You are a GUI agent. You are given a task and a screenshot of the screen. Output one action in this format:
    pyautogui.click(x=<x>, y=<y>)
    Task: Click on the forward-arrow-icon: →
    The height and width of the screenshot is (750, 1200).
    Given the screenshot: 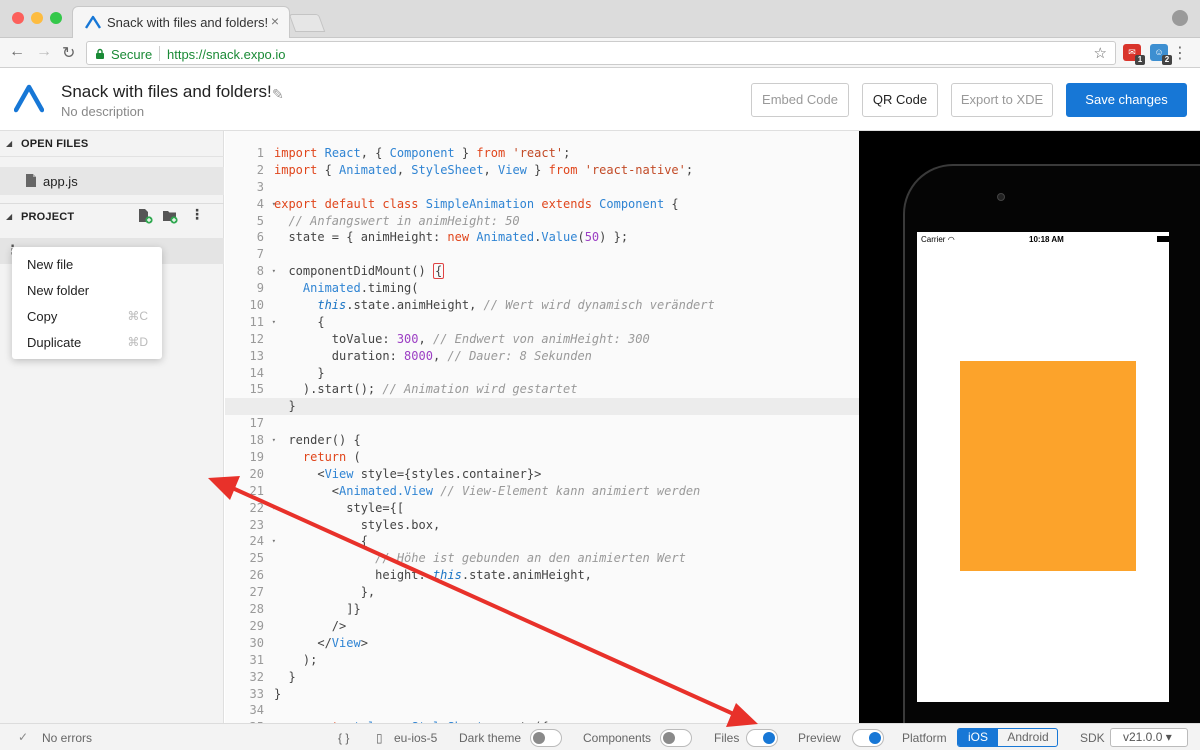 What is the action you would take?
    pyautogui.click(x=44, y=52)
    